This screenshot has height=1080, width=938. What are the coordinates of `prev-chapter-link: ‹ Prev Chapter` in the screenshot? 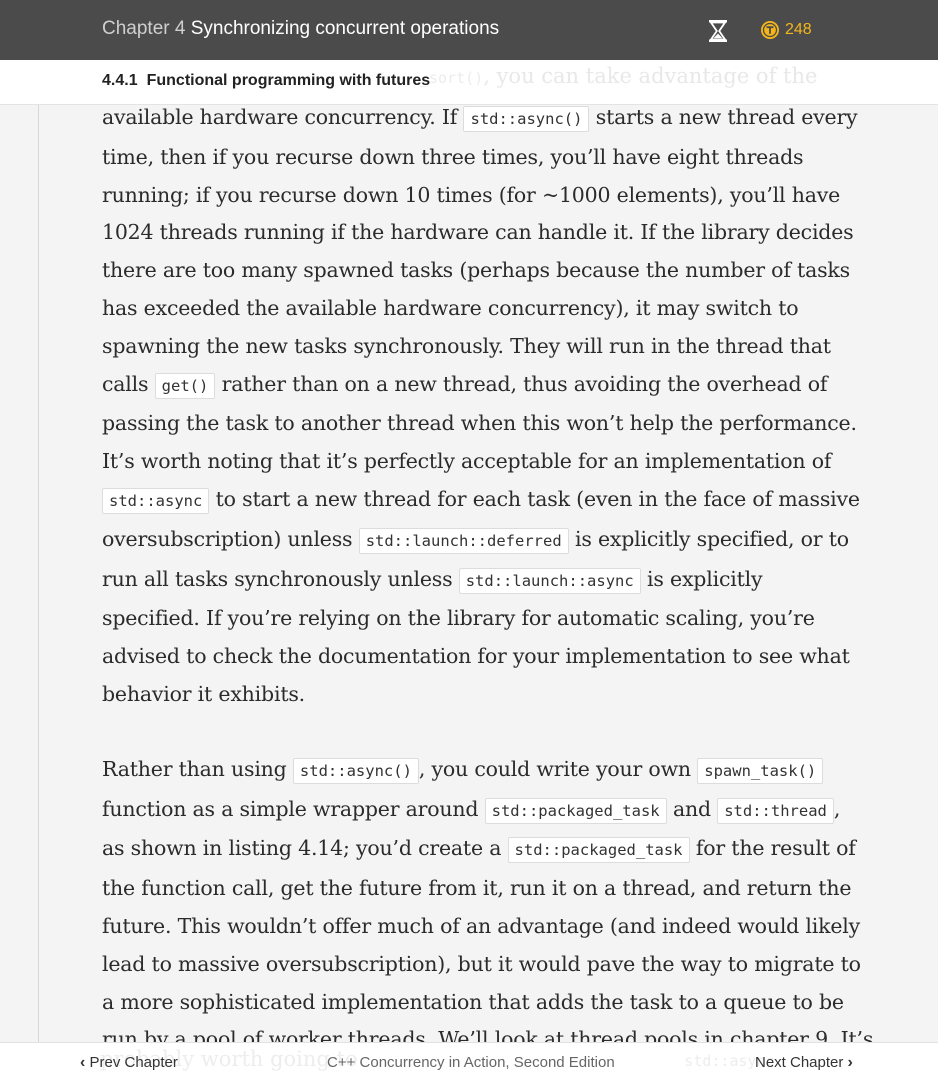 It's located at (129, 1063).